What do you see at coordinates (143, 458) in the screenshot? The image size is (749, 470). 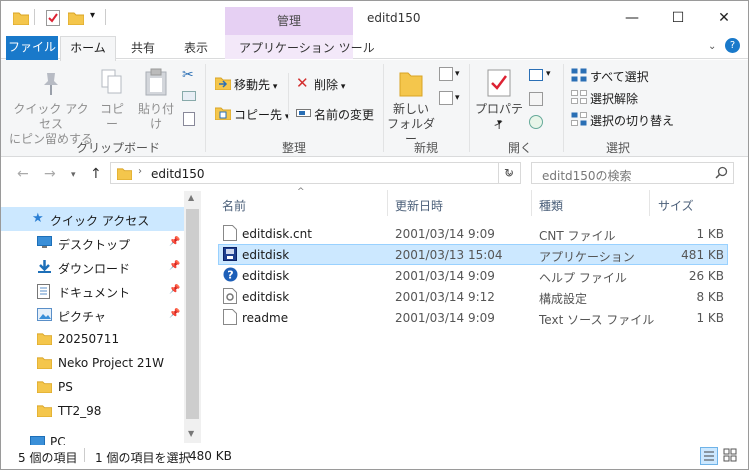 I see `status-selection: 1 個の項目を選択` at bounding box center [143, 458].